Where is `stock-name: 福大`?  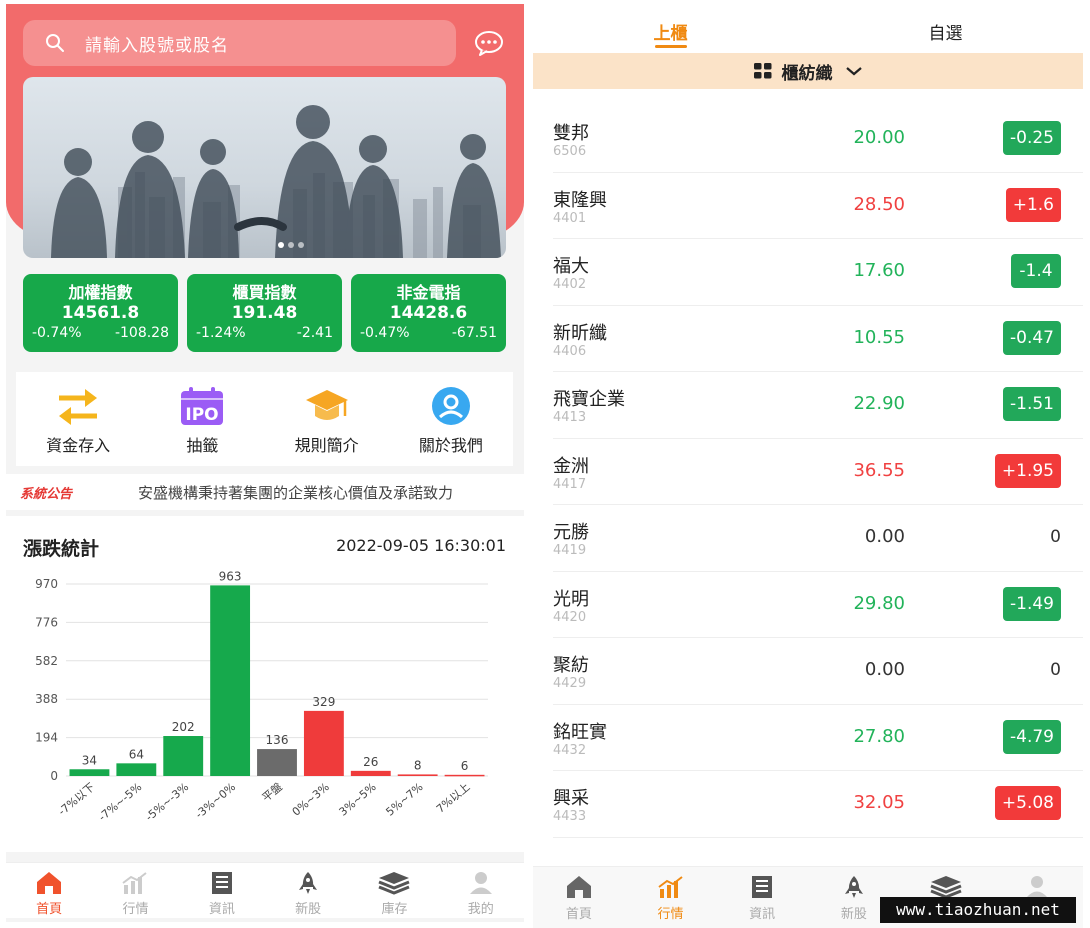
stock-name: 福大 is located at coordinates (571, 266).